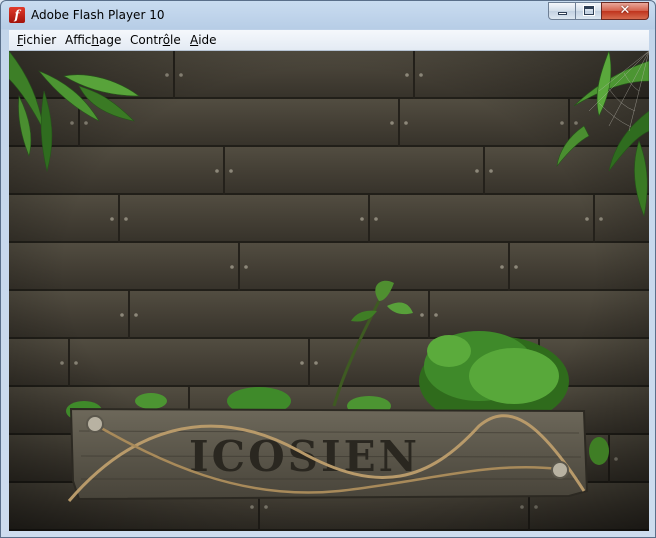 This screenshot has height=538, width=656. What do you see at coordinates (203, 40) in the screenshot?
I see `menu-aide: Aide` at bounding box center [203, 40].